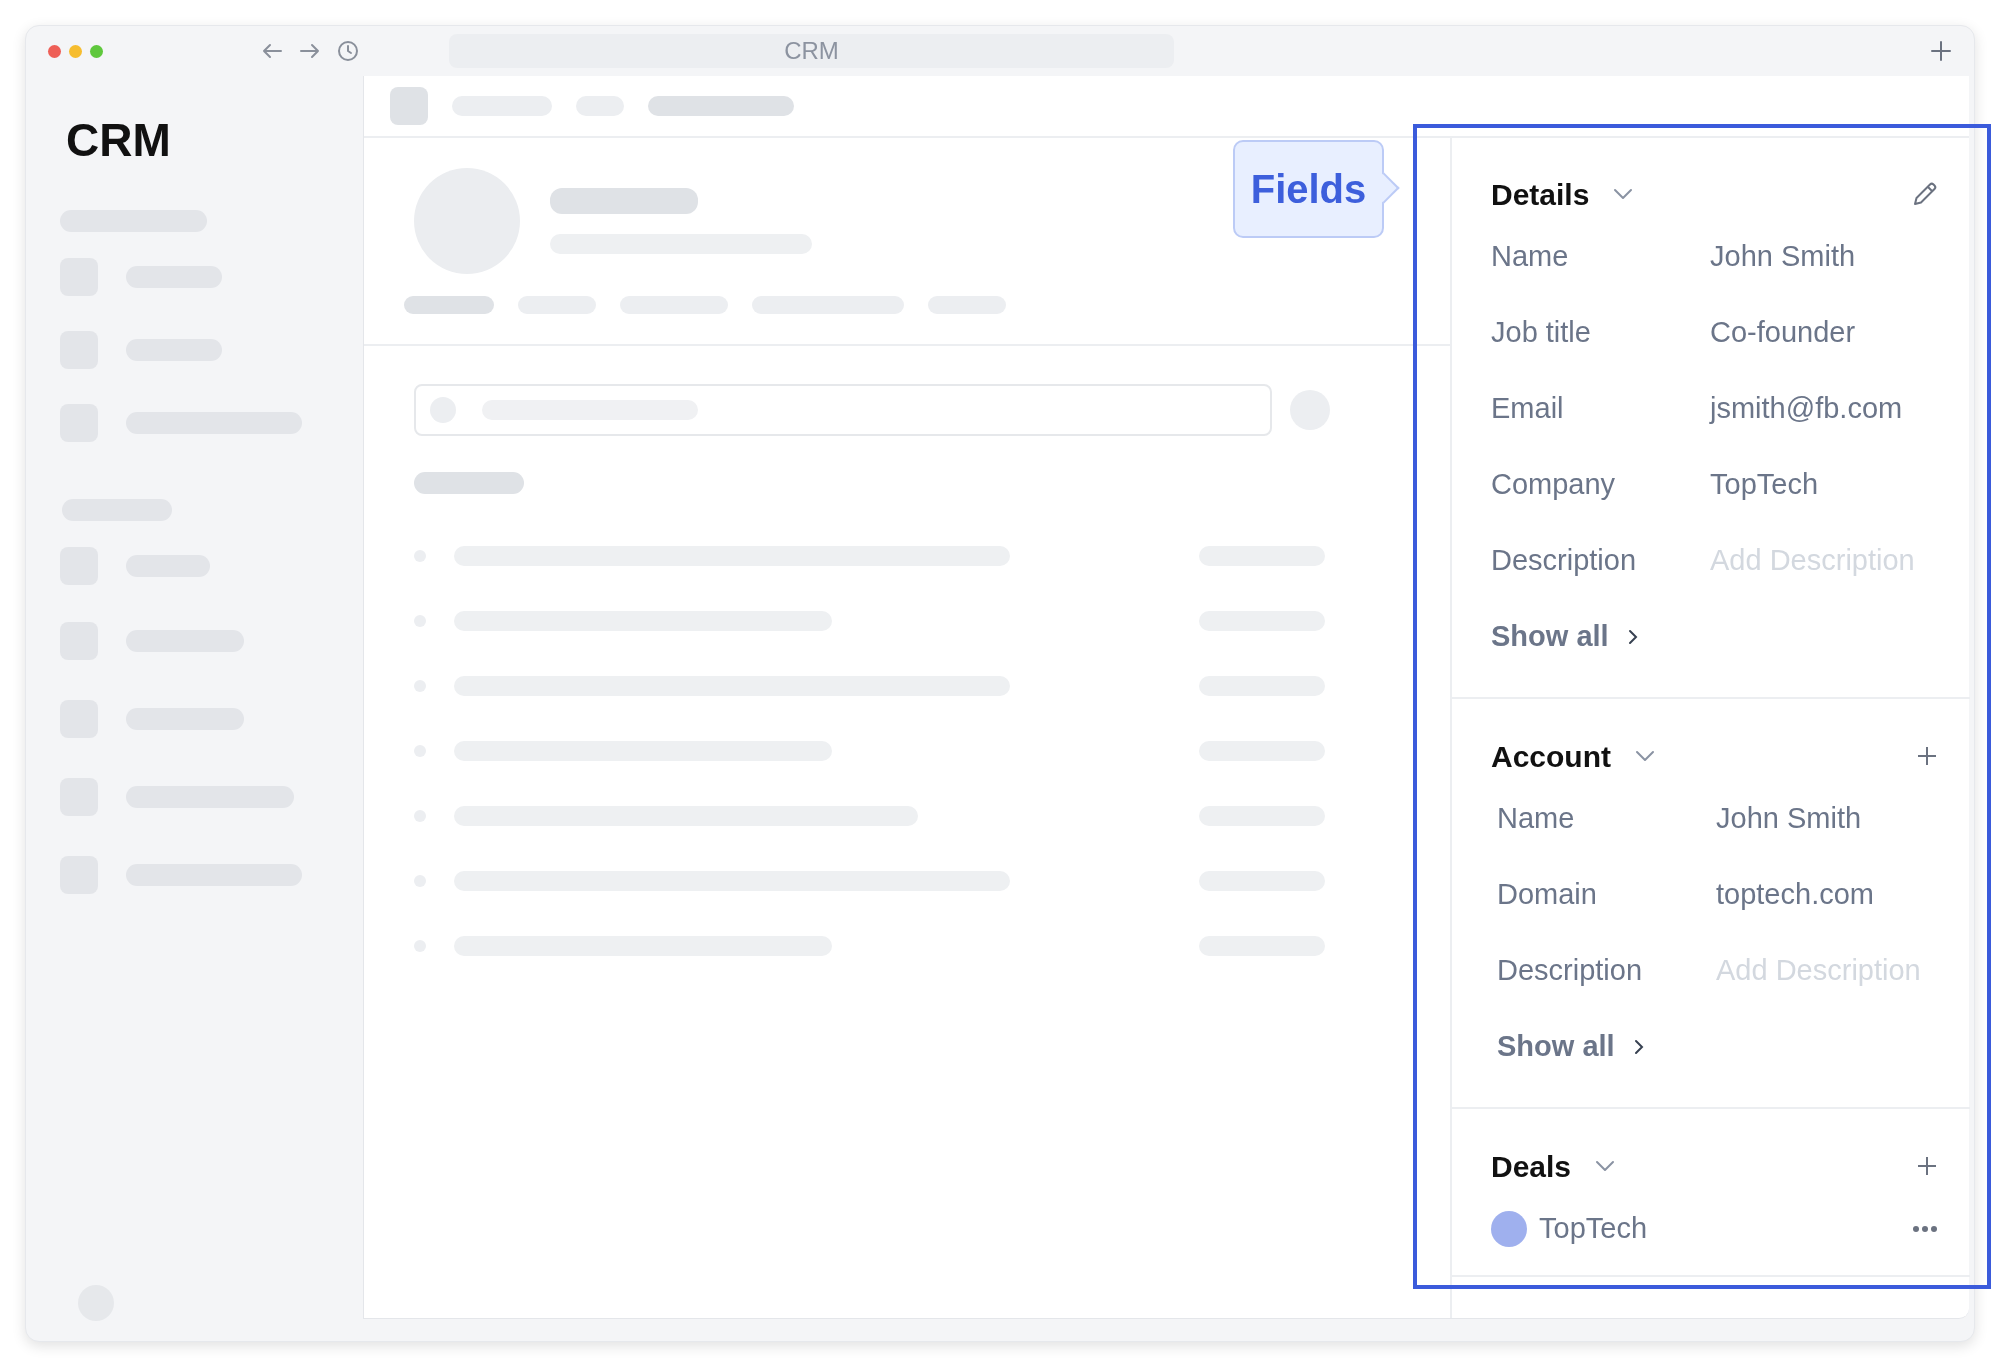 Image resolution: width=2000 pixels, height=1368 pixels. Describe the element at coordinates (1528, 409) in the screenshot. I see `field-label: Email` at that location.